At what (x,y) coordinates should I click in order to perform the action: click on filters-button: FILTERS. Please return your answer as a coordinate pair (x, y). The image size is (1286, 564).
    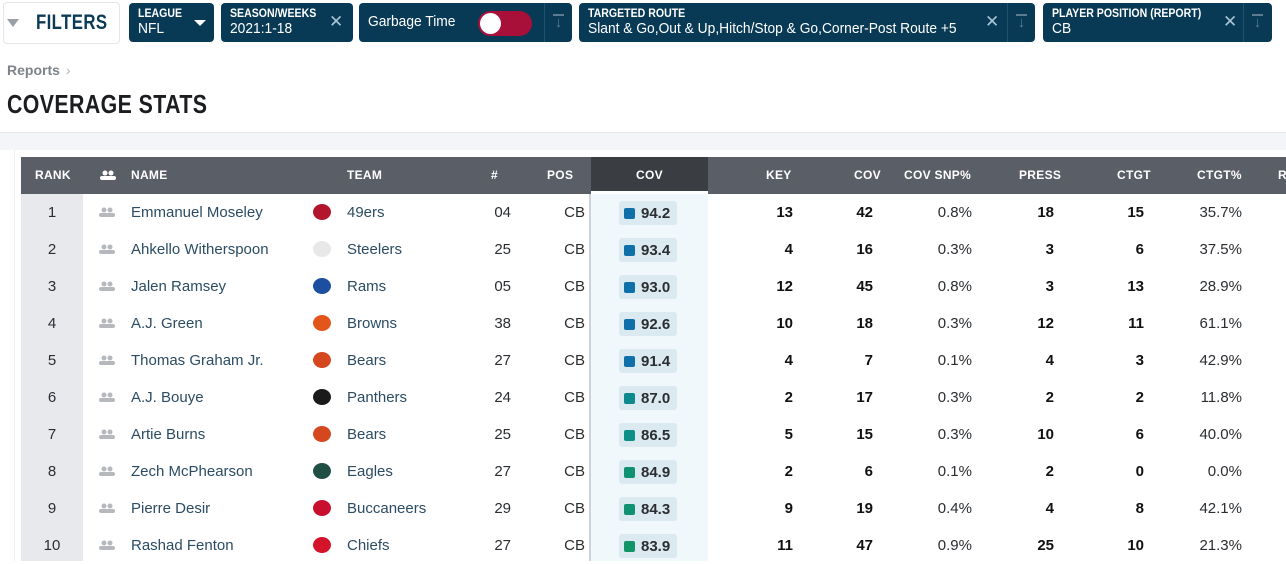
    Looking at the image, I should click on (61, 23).